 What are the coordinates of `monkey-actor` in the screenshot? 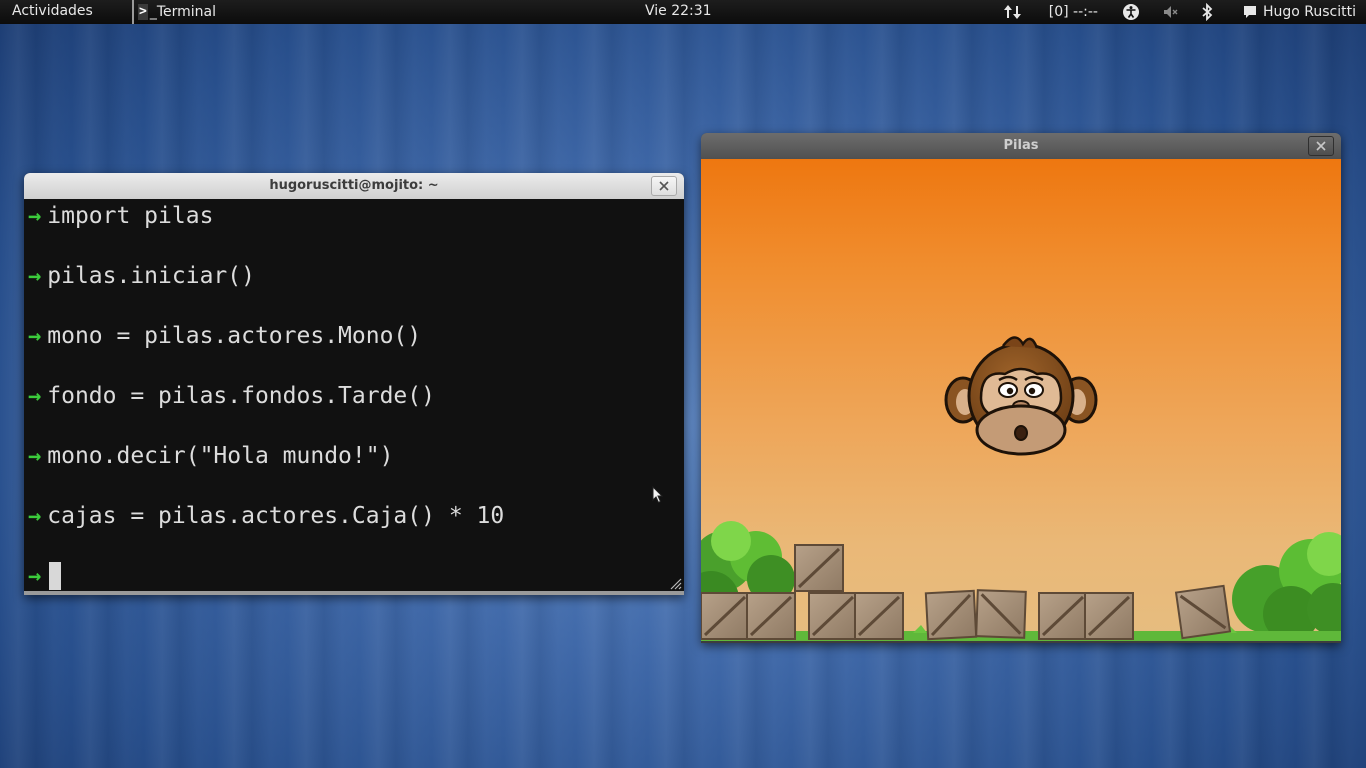 It's located at (1021, 396).